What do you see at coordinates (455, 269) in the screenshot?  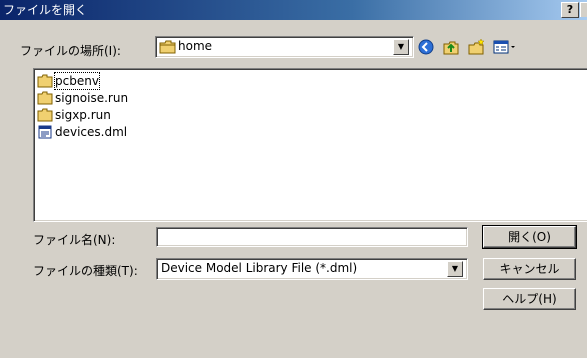 I see `filetype-dropdown-button: ▼` at bounding box center [455, 269].